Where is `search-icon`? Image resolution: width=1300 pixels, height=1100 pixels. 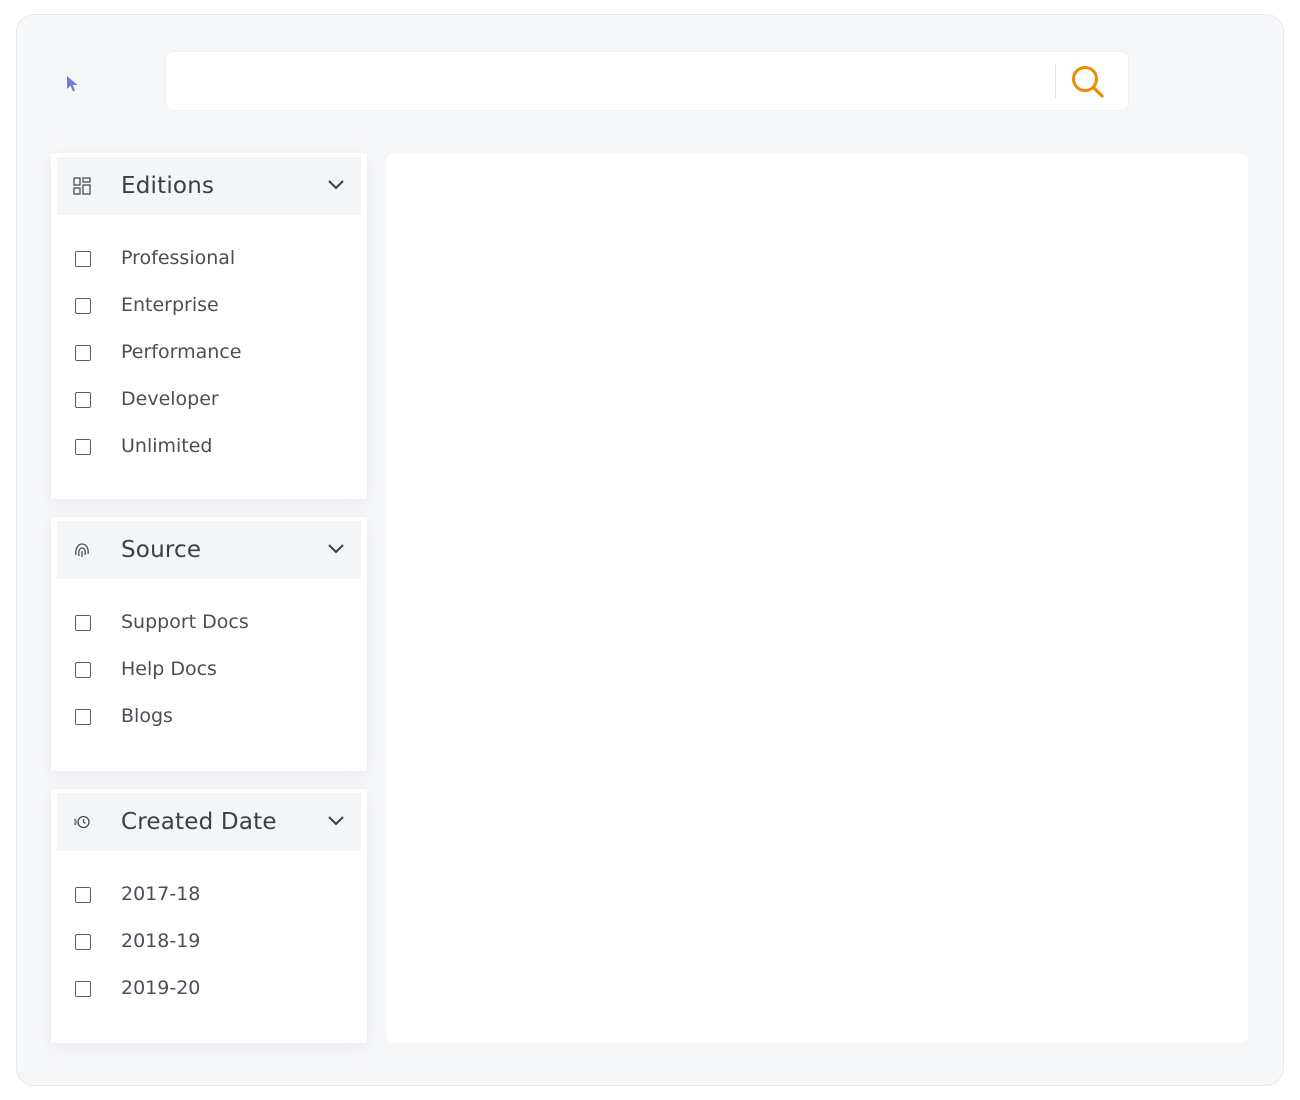 search-icon is located at coordinates (1088, 82).